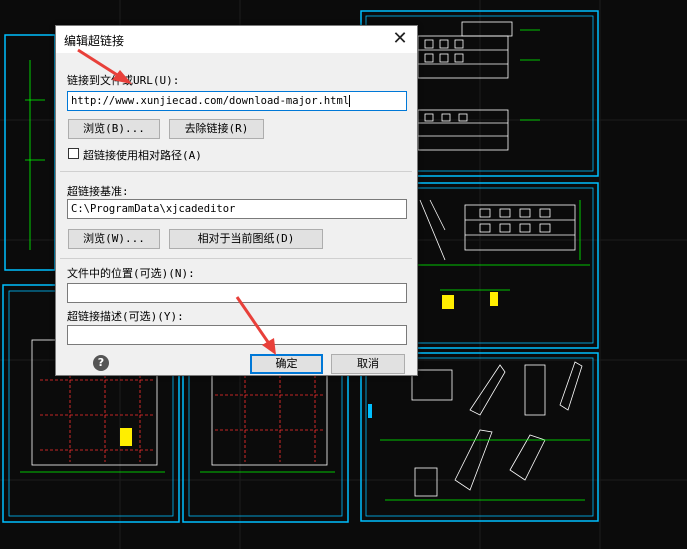  Describe the element at coordinates (237, 293) in the screenshot. I see `location-input` at that location.